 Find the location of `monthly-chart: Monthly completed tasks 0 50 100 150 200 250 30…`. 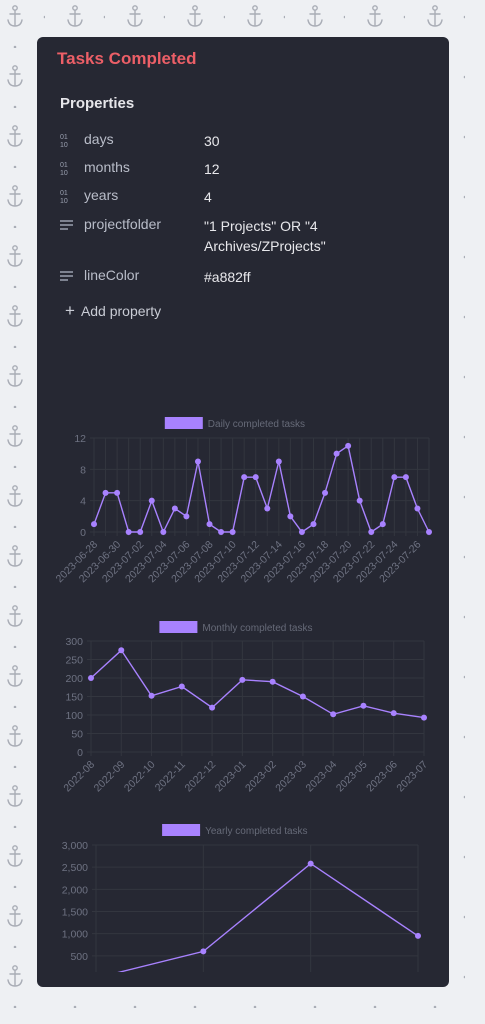

monthly-chart: Monthly completed tasks 0 50 100 150 200 250 30… is located at coordinates (245, 707).